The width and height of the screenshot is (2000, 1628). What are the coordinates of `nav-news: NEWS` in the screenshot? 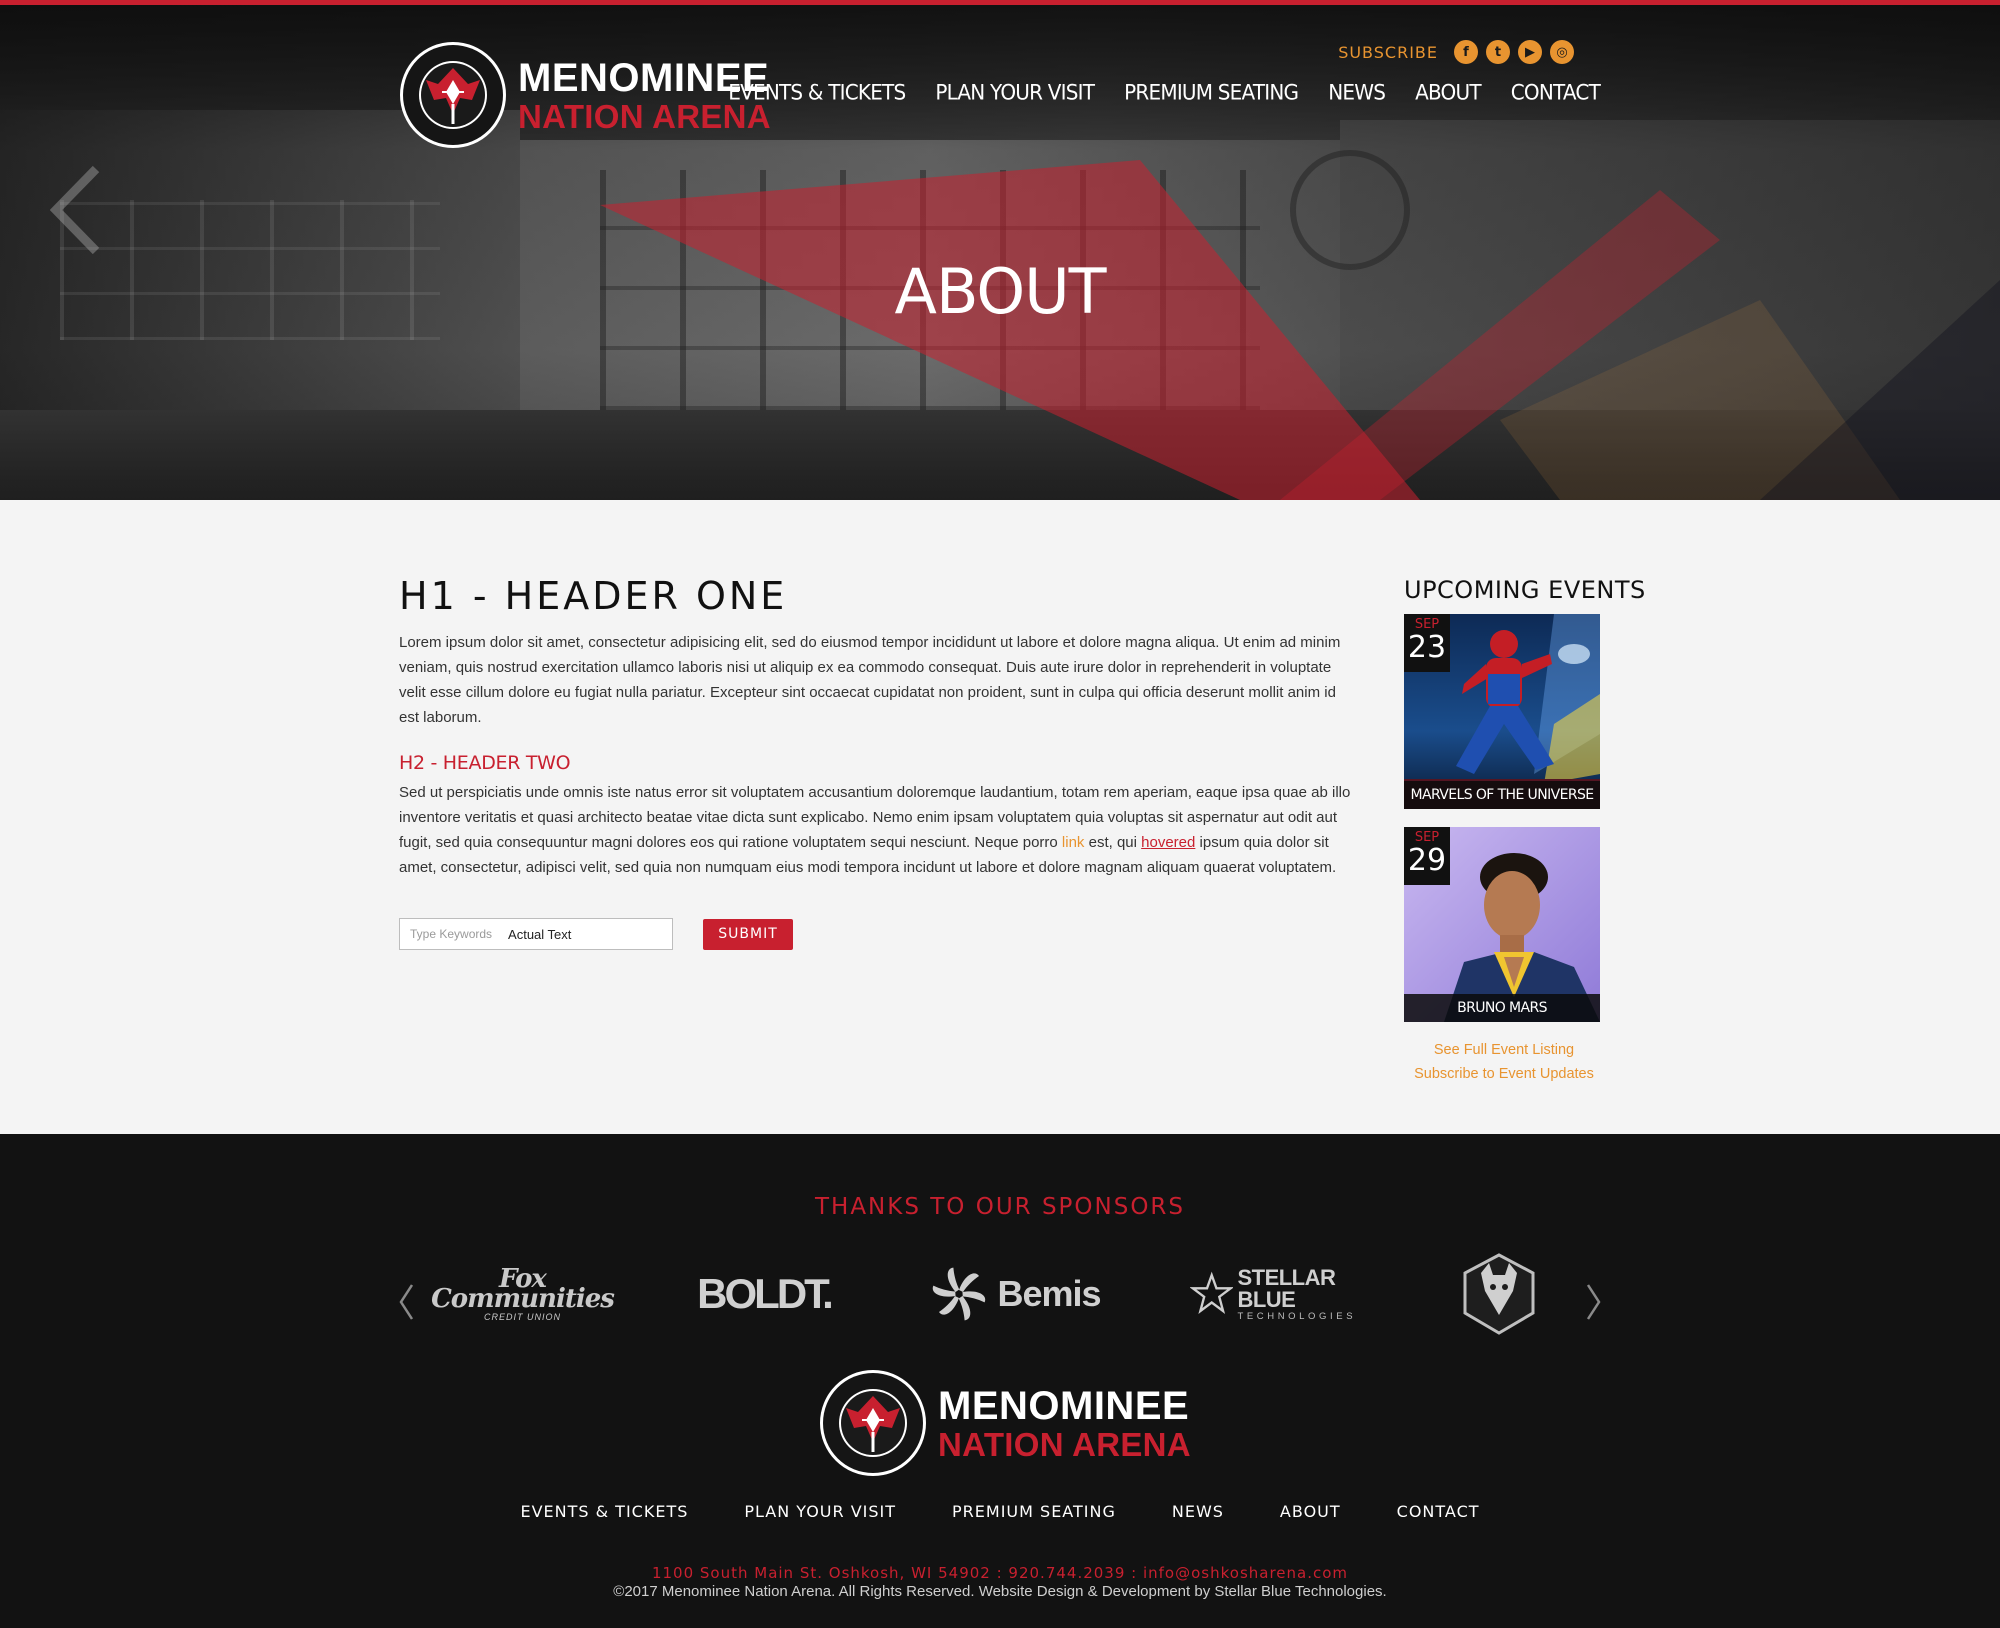 It's located at (1357, 92).